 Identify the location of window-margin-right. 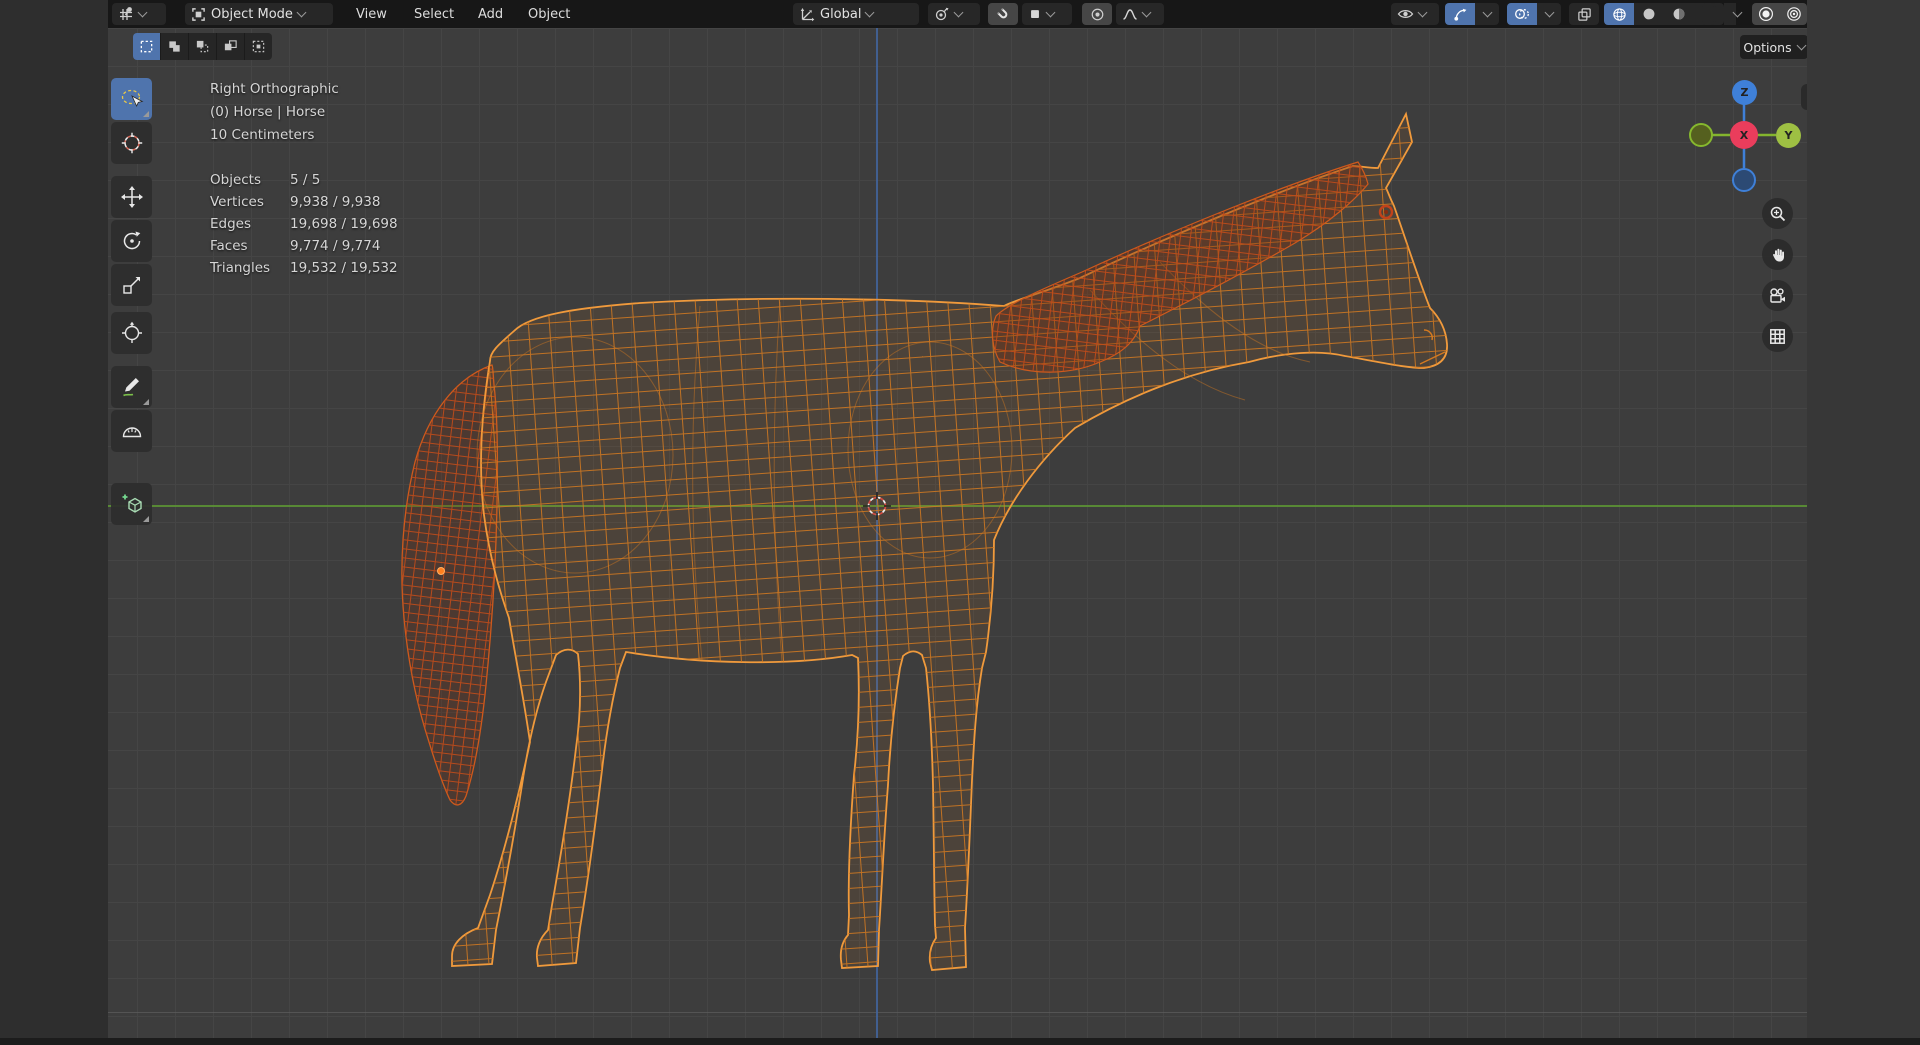
(1863, 522).